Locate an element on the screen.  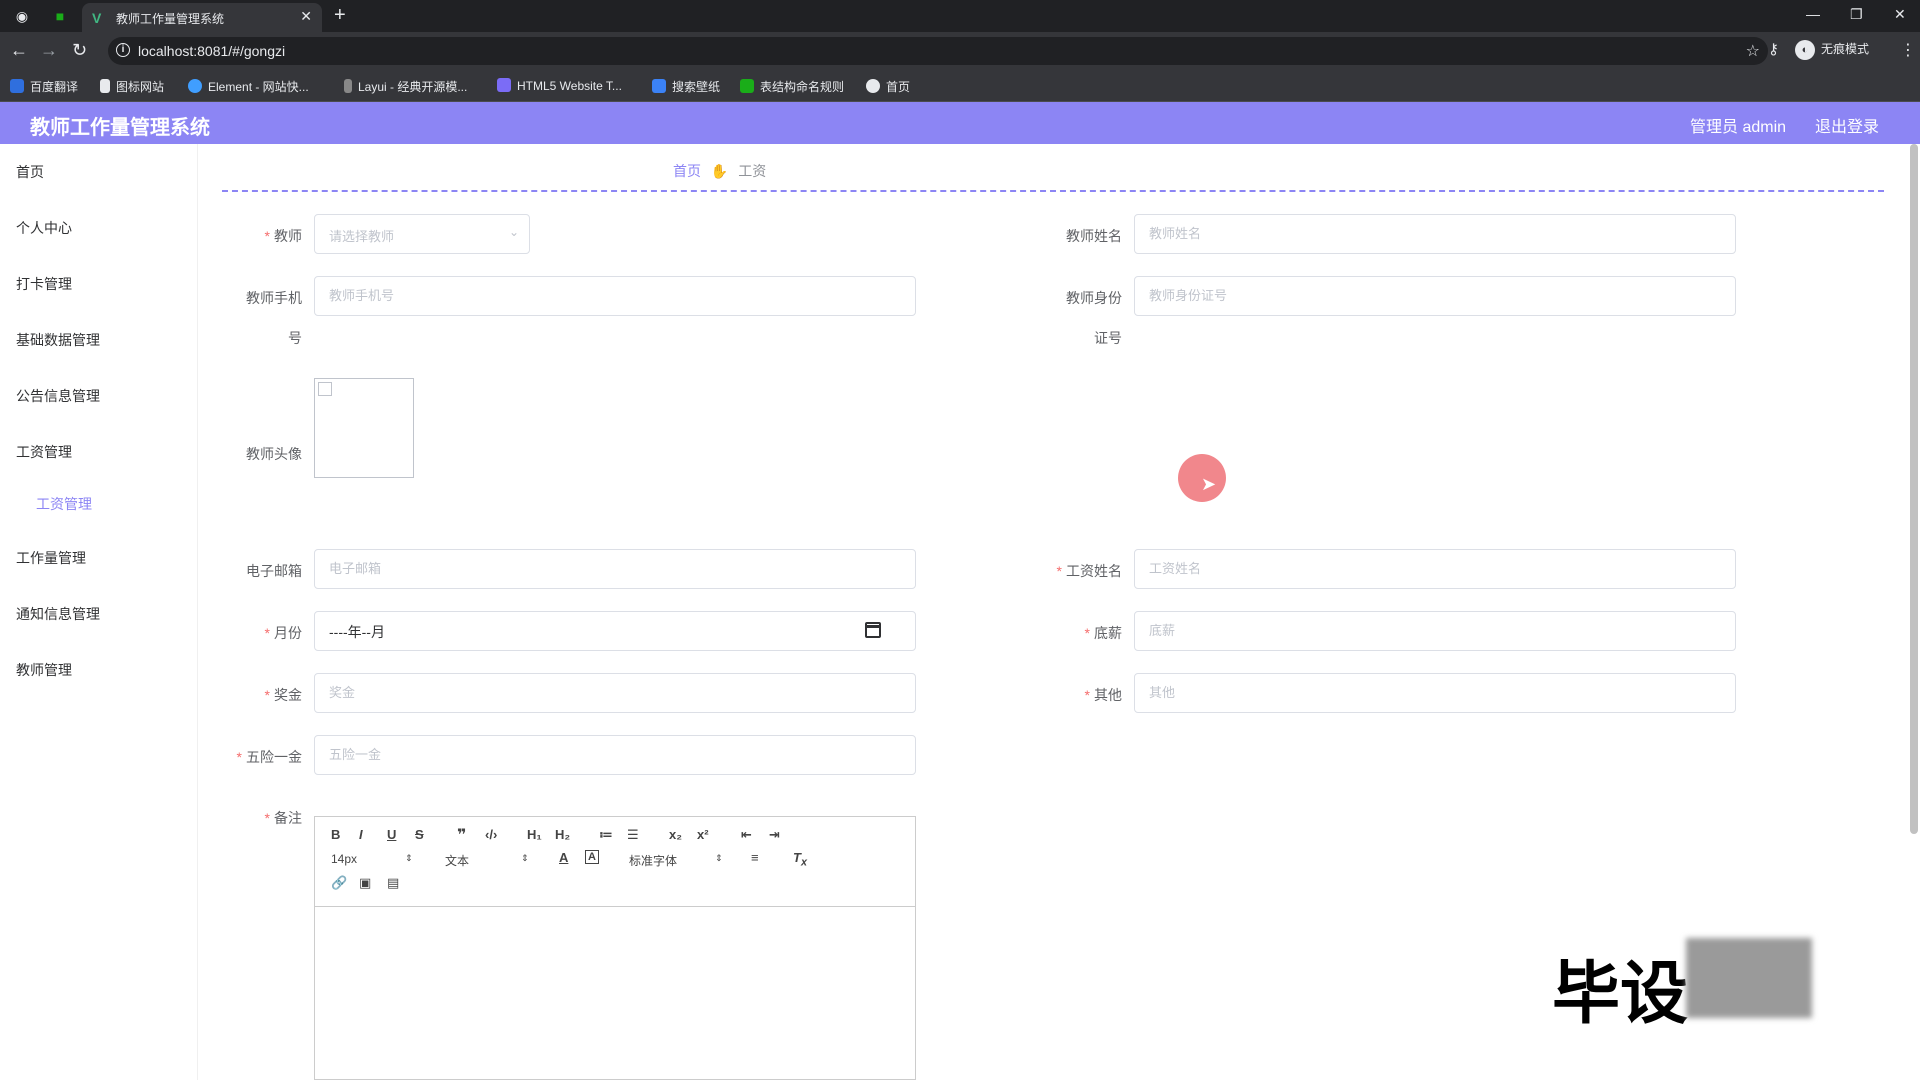
header-select: 文本 ⇕ is located at coordinates (487, 860).